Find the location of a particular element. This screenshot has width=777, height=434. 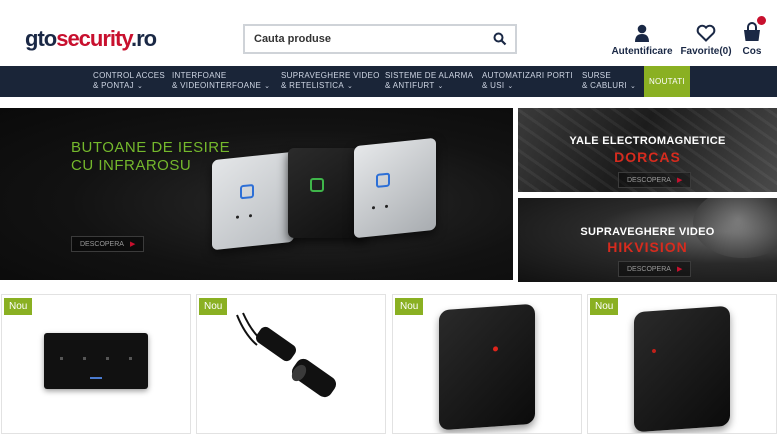

exit-button-plate-silver is located at coordinates (395, 188).